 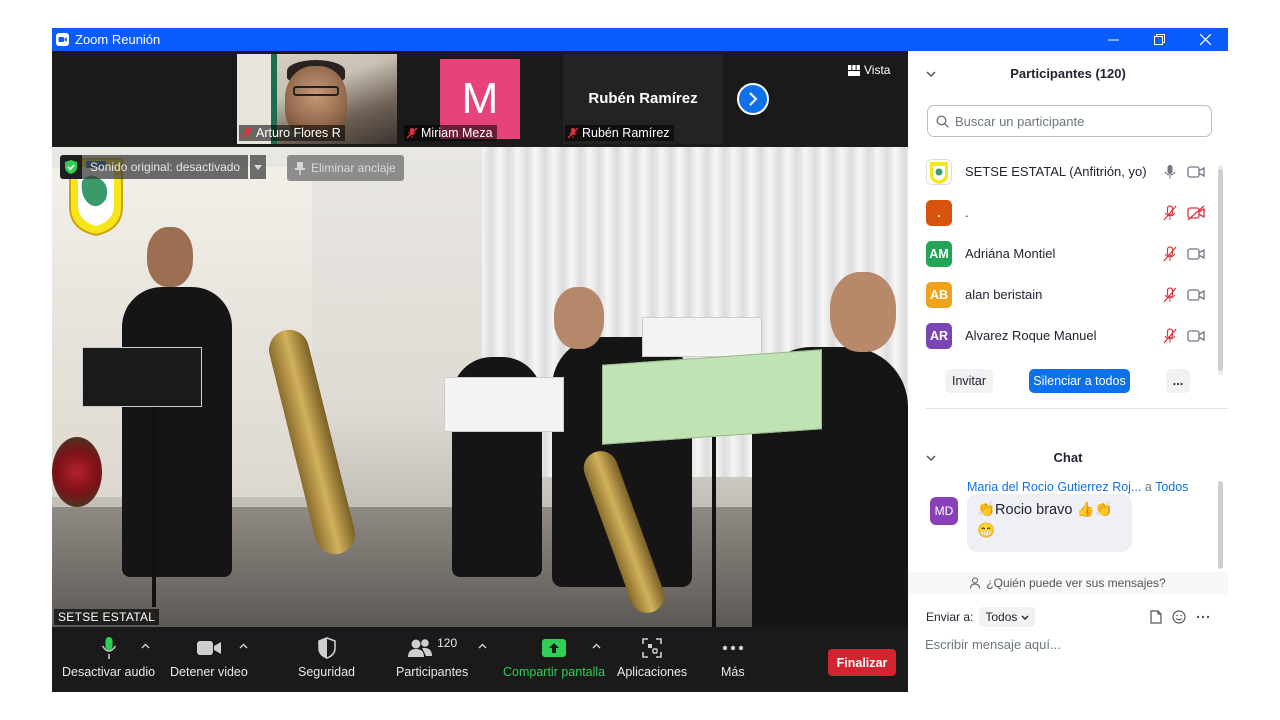 I want to click on avatar: AR, so click(x=939, y=335).